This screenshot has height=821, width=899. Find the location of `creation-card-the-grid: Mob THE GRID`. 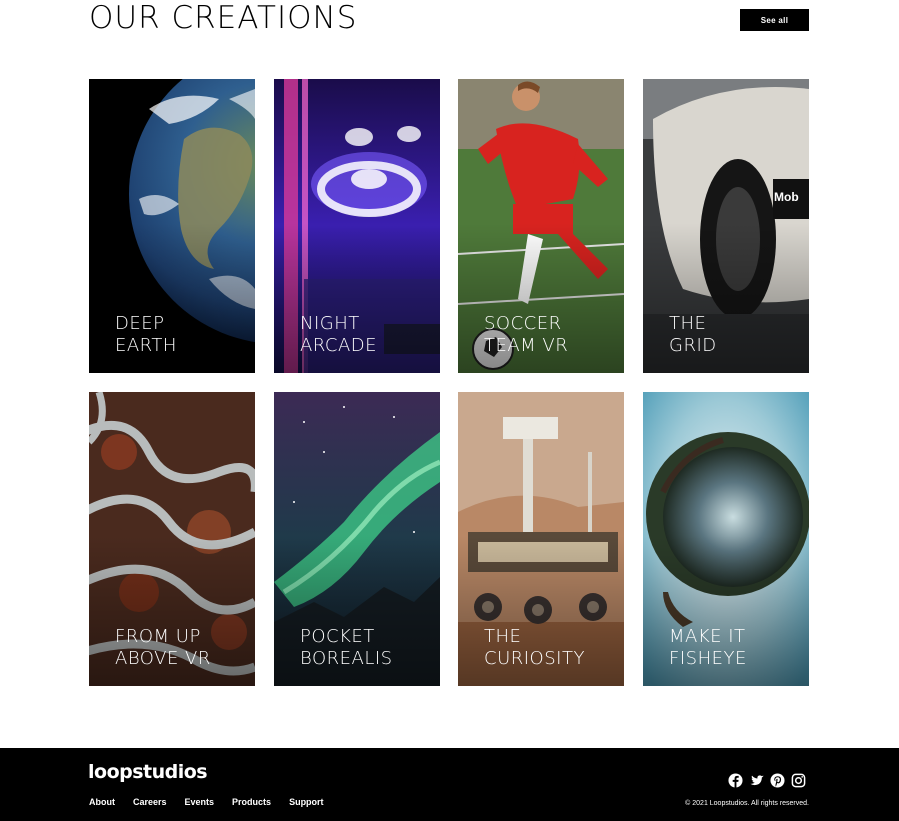

creation-card-the-grid: Mob THE GRID is located at coordinates (726, 226).